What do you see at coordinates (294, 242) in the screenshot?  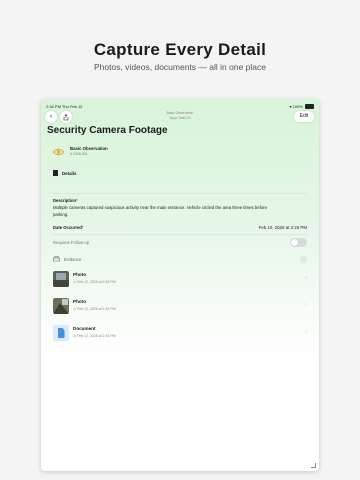 I see `toggle-knob` at bounding box center [294, 242].